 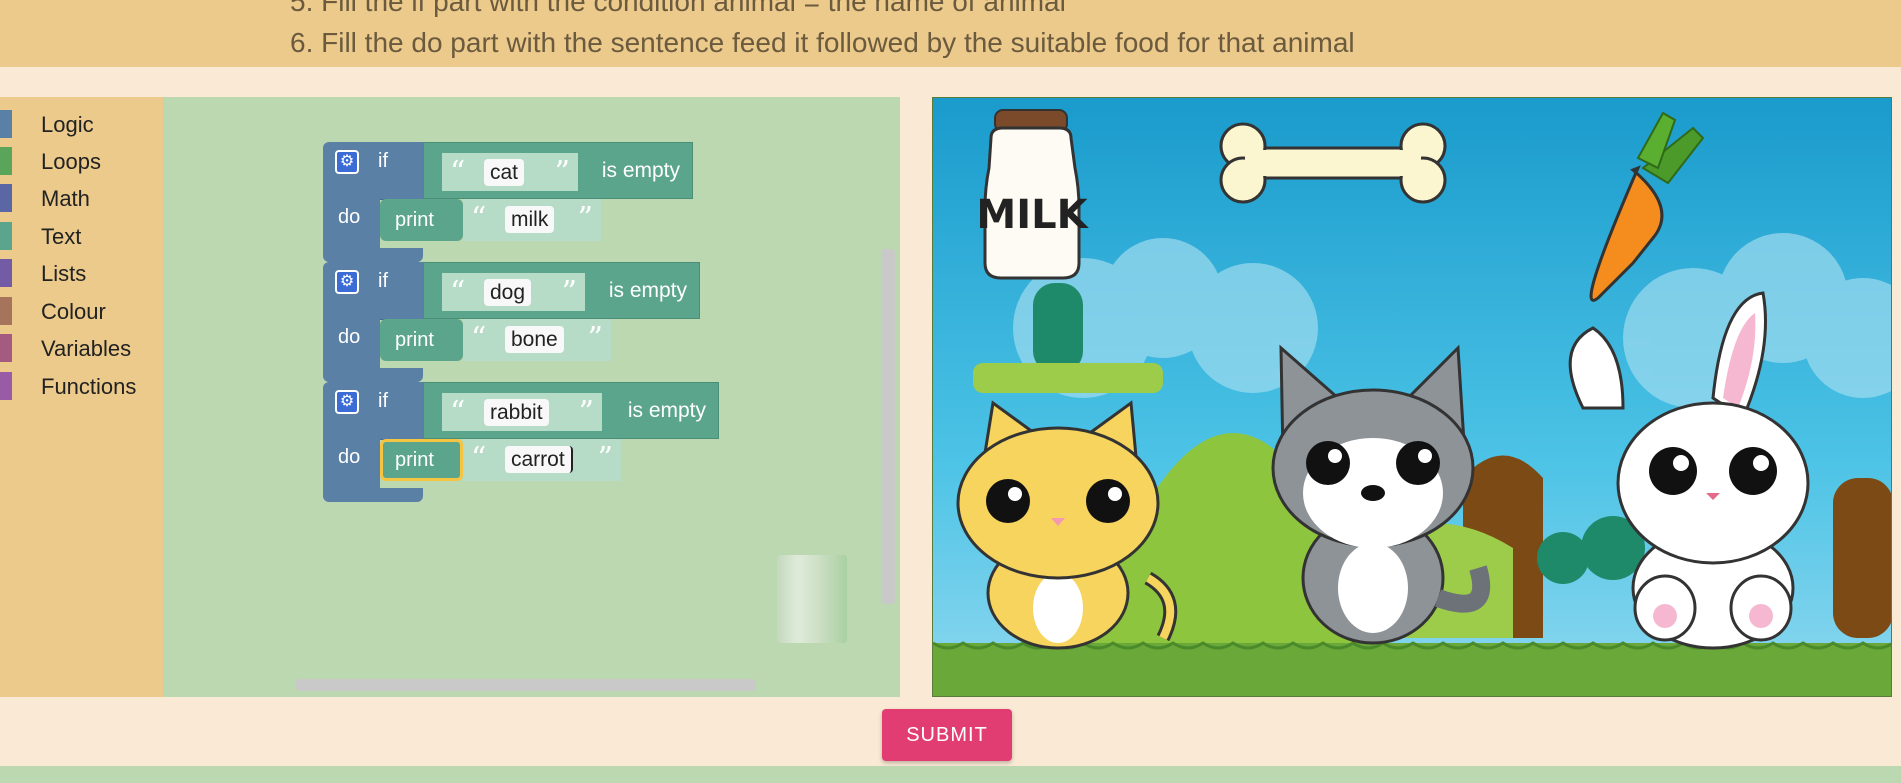 What do you see at coordinates (86, 348) in the screenshot?
I see `category-label: Variables` at bounding box center [86, 348].